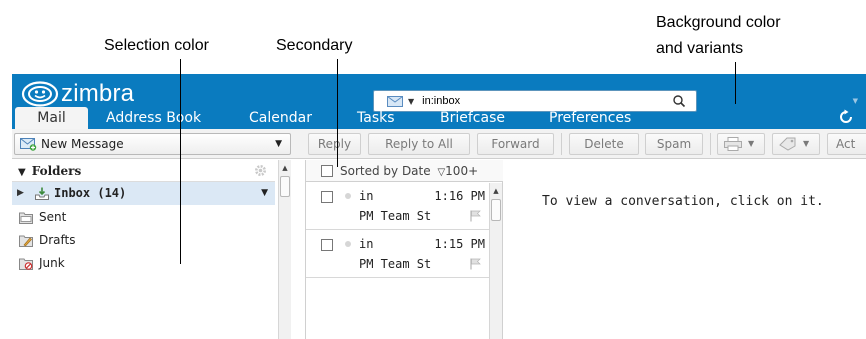 The image size is (866, 339). I want to click on tab-briefcase: Briefcase, so click(472, 118).